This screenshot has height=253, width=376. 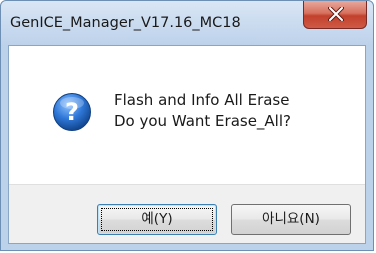 I want to click on close-icon, so click(x=336, y=14).